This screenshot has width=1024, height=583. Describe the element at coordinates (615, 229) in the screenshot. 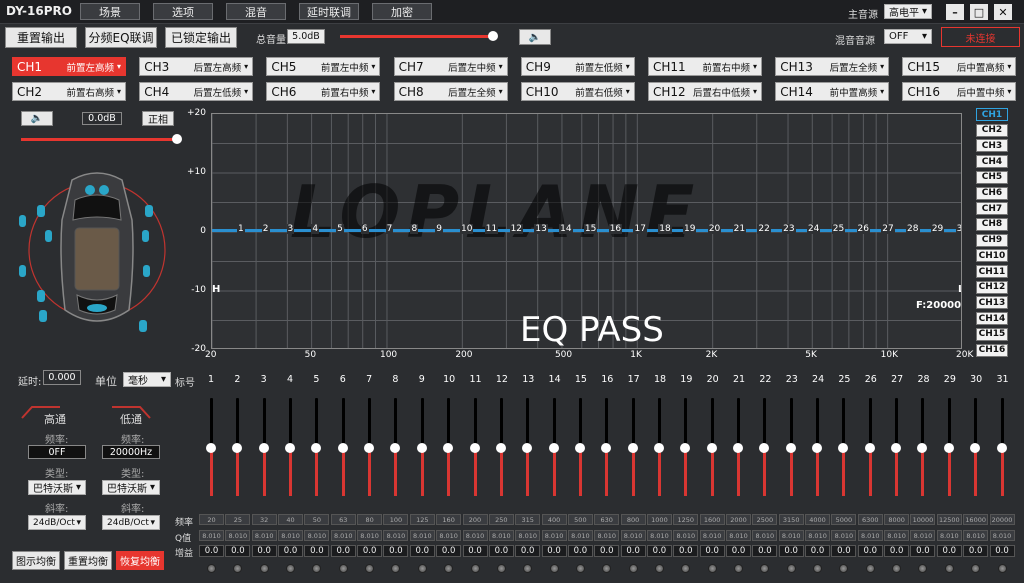

I see `band-marker: 16` at that location.